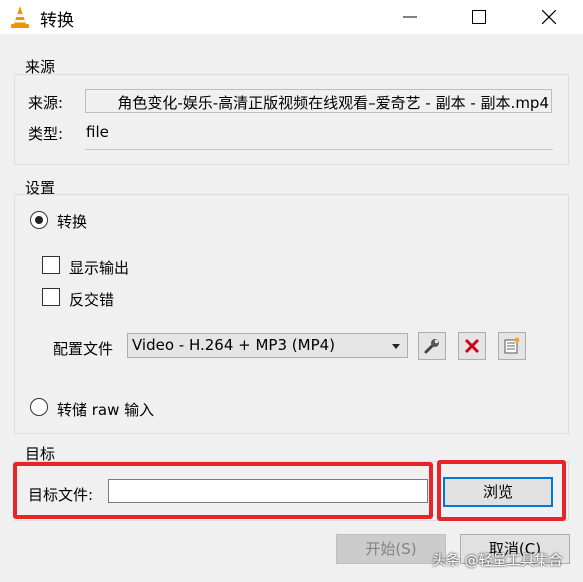  I want to click on settings-group-title: 设置, so click(40, 188).